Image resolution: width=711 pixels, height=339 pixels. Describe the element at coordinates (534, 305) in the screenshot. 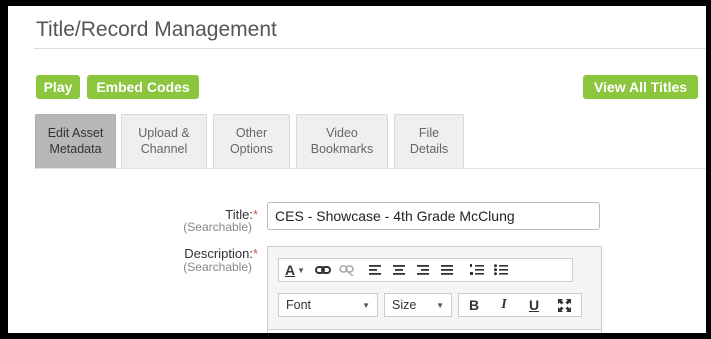

I see `underline-button: U` at that location.